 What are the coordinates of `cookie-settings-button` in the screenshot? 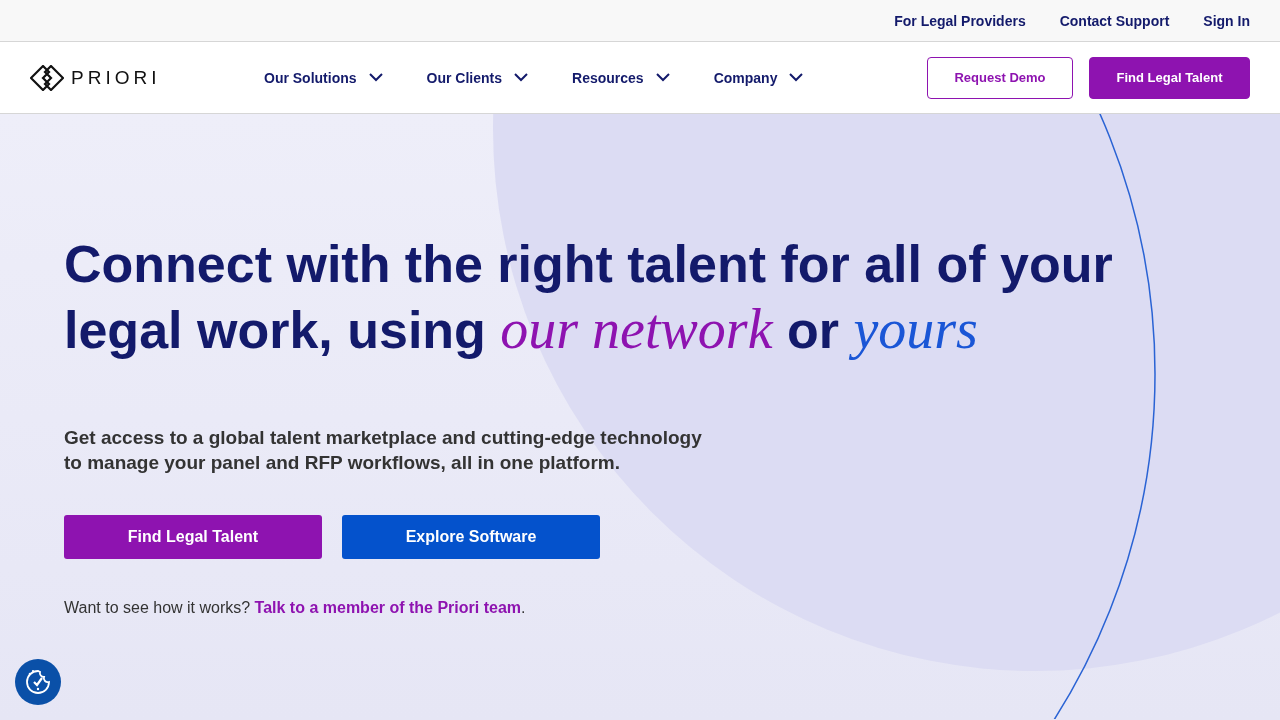 It's located at (38, 682).